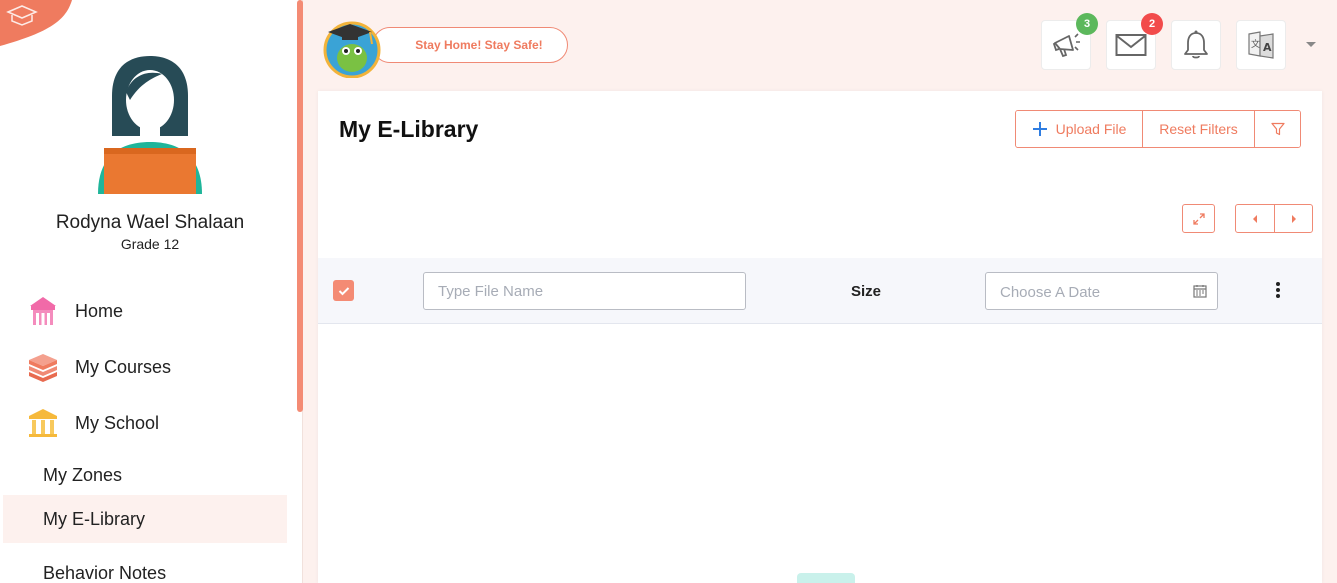  I want to click on fullscreen-button, so click(1198, 218).